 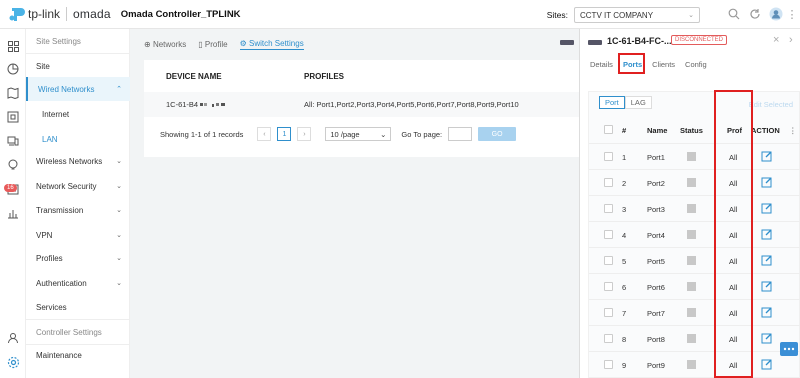 I want to click on reports-icon, so click(x=13, y=213).